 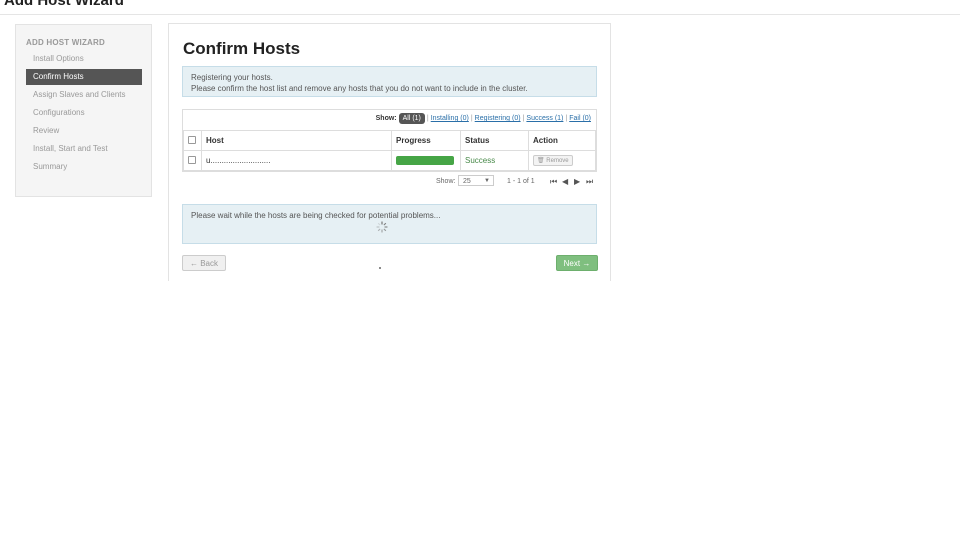 What do you see at coordinates (498, 118) in the screenshot?
I see `filter-registering: Registering (0)` at bounding box center [498, 118].